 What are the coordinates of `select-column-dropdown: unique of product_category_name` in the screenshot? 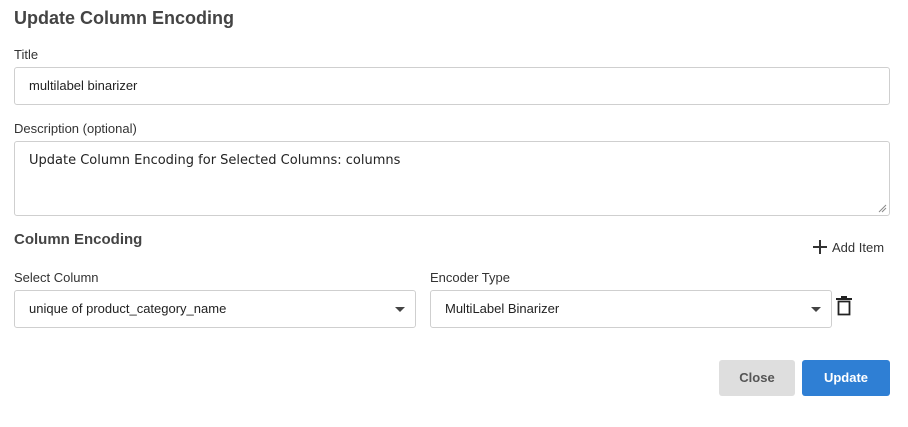 It's located at (215, 309).